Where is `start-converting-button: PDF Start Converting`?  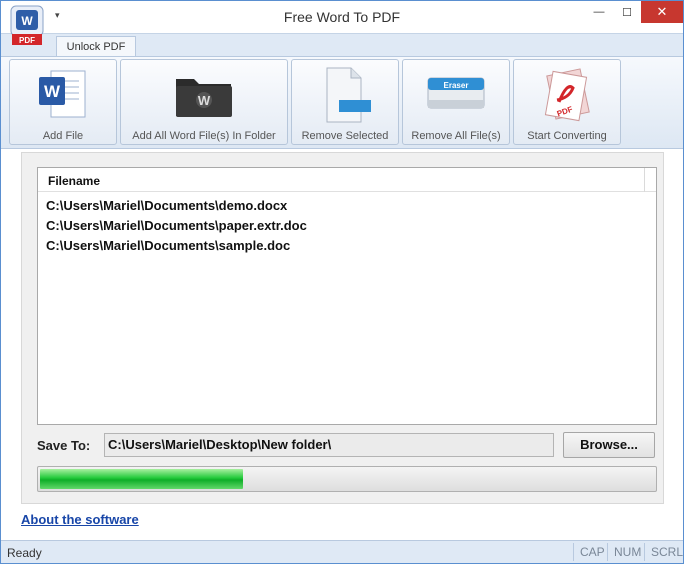
start-converting-button: PDF Start Converting is located at coordinates (567, 102).